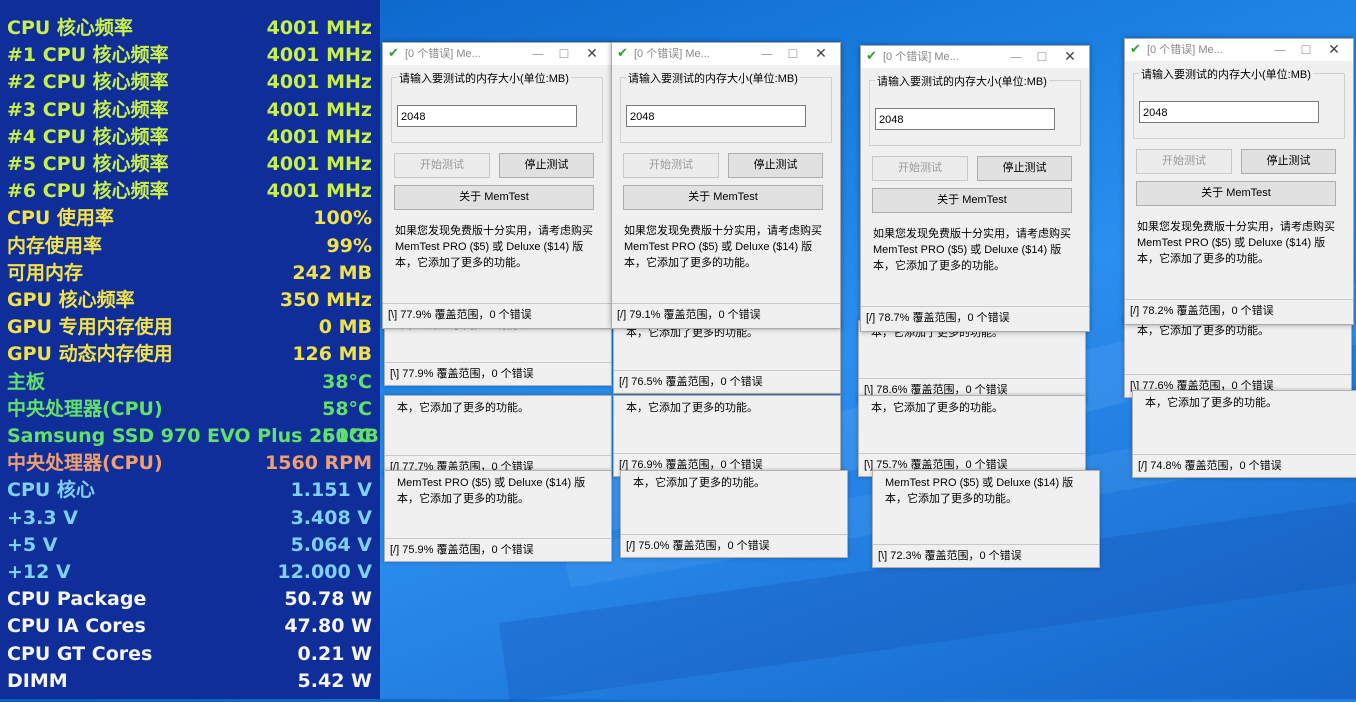 This screenshot has height=702, width=1356. Describe the element at coordinates (462, 550) in the screenshot. I see `memtest-status-text: [/] 75.9% 覆盖范围，0 个错误` at that location.